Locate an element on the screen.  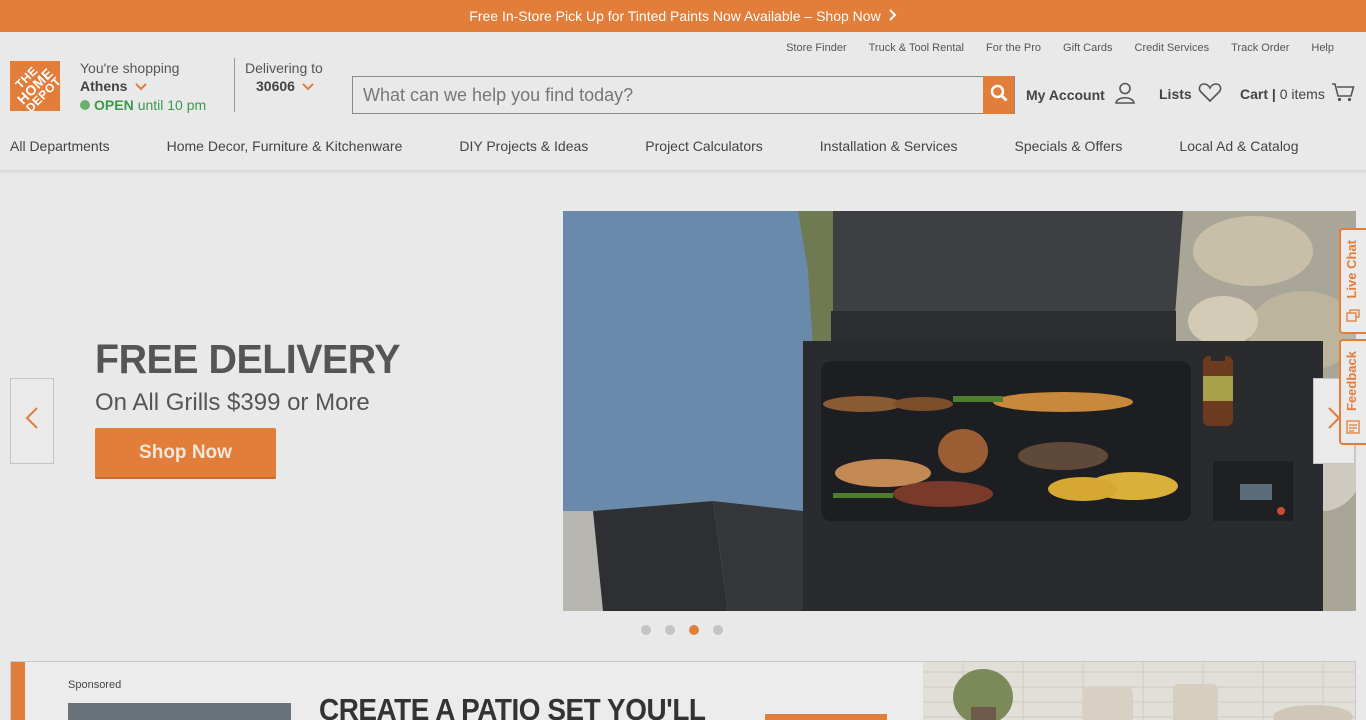
live-chat-tab: Live Chat is located at coordinates (1352, 281).